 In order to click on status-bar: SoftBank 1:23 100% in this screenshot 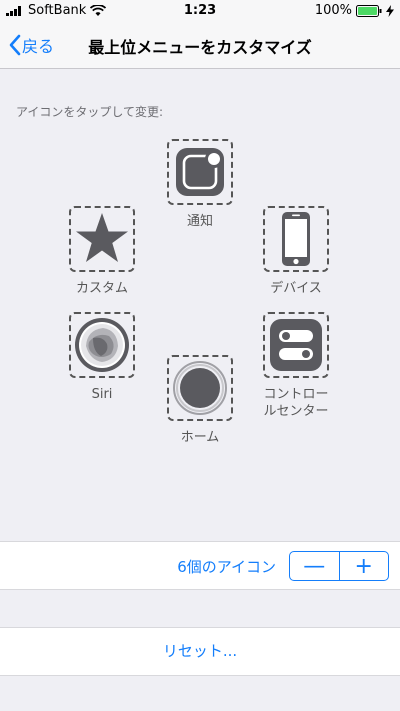, I will do `click(200, 11)`.